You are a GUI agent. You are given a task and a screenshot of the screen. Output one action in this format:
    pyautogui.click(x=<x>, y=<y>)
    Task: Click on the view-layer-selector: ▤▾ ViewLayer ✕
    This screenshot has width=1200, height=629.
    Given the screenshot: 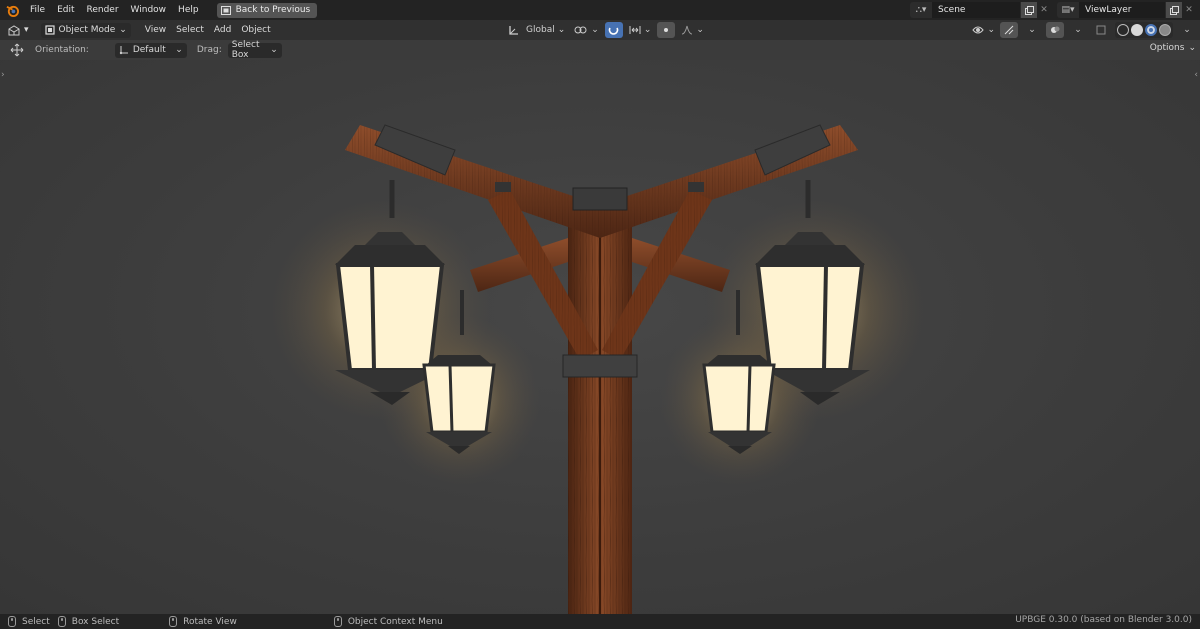 What is the action you would take?
    pyautogui.click(x=1126, y=10)
    